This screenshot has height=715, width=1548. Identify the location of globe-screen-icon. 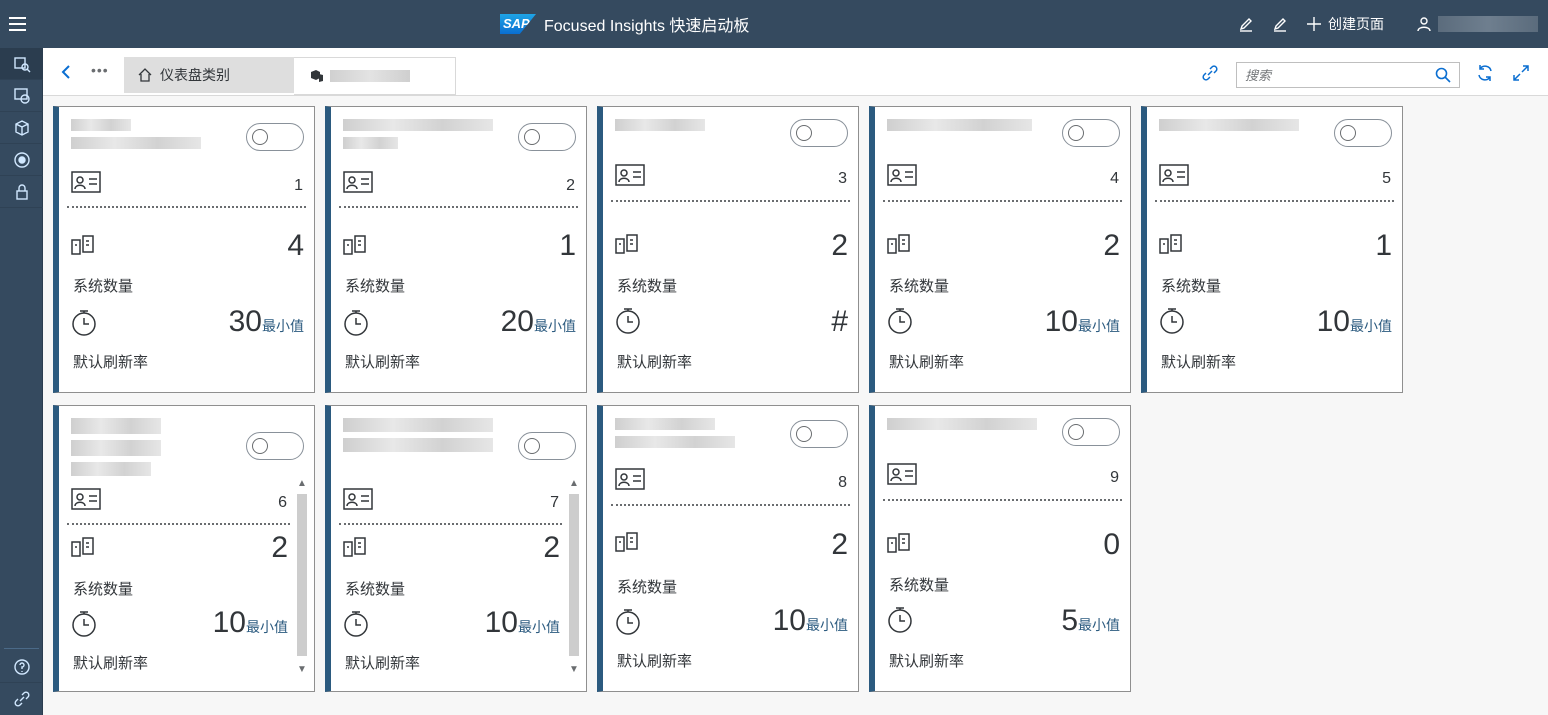
(21, 95).